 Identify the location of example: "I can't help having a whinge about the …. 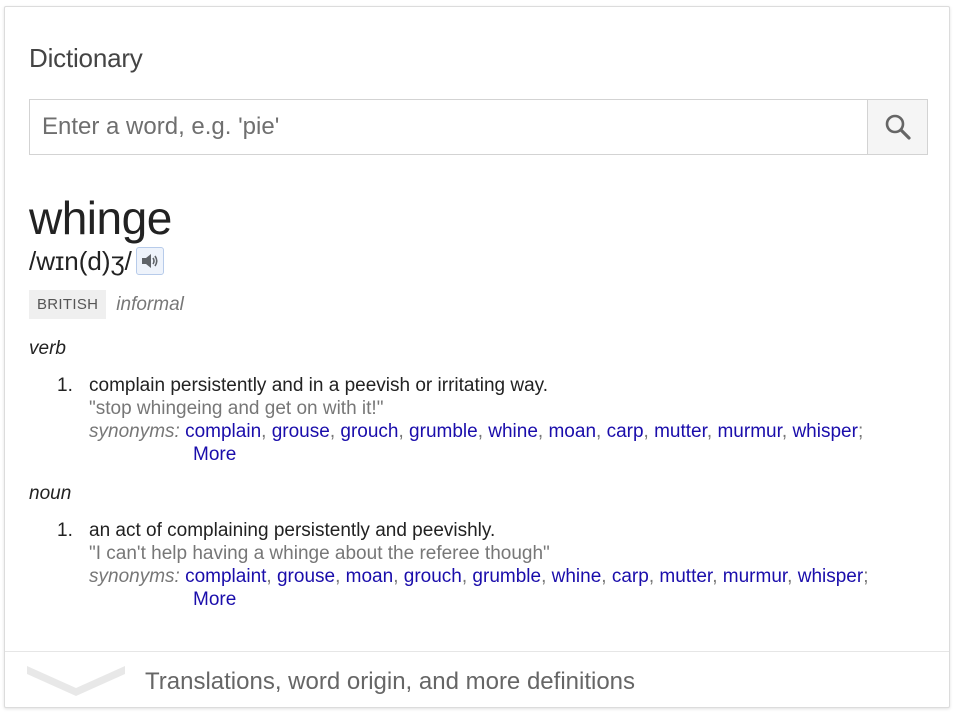
(319, 553).